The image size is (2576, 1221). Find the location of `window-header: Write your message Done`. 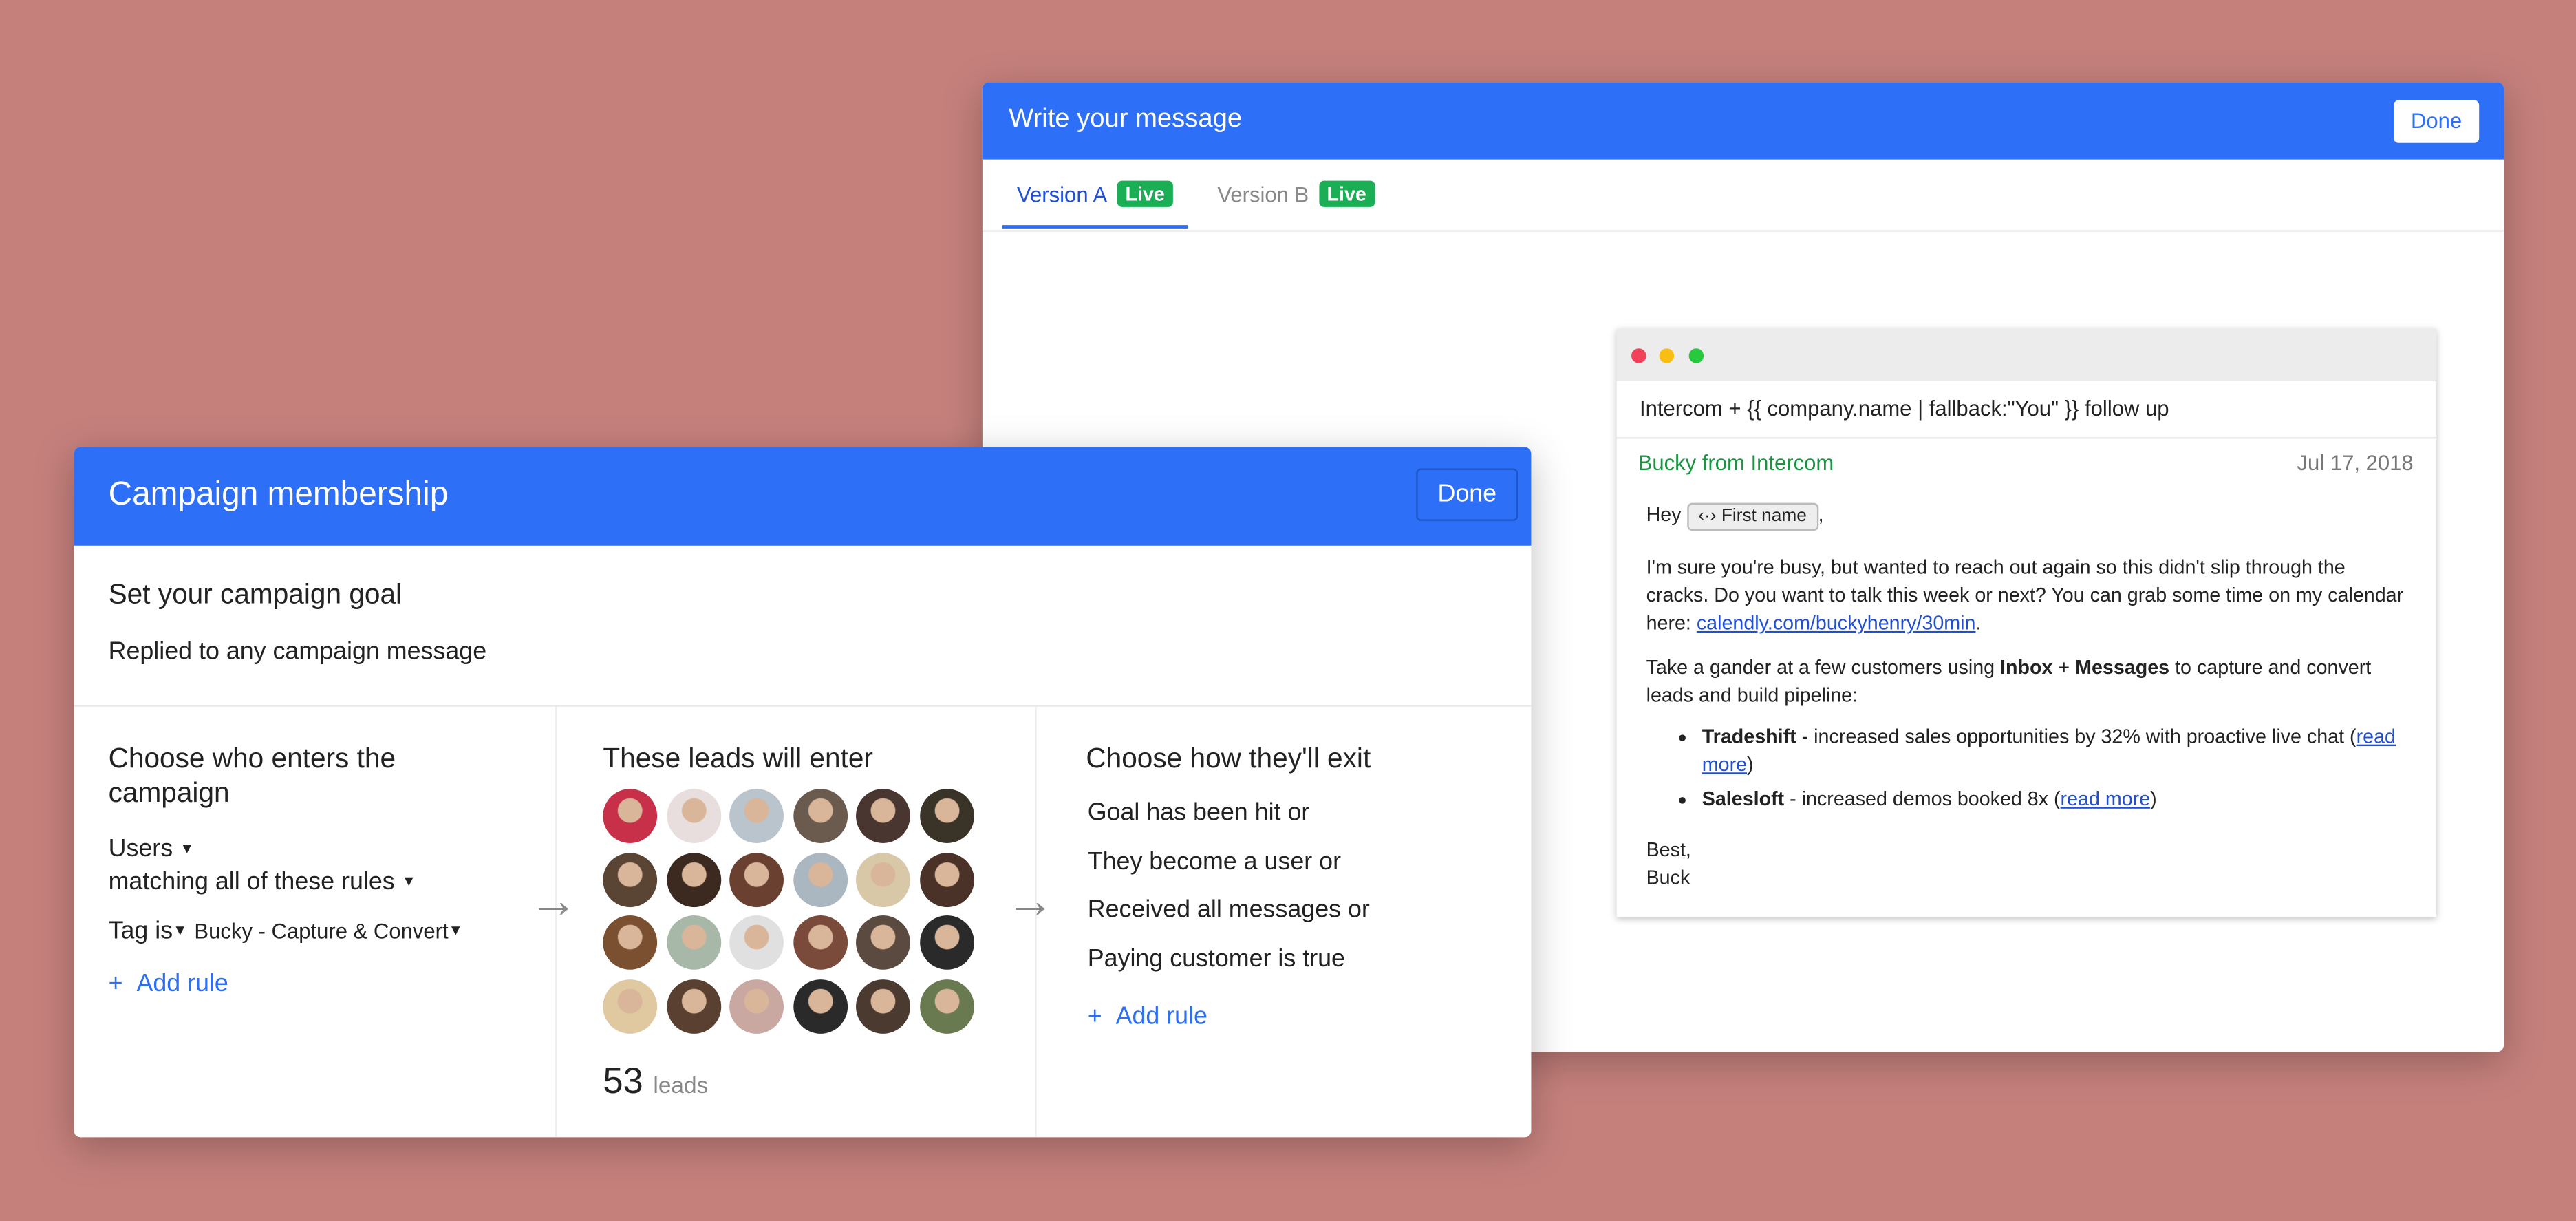

window-header: Write your message Done is located at coordinates (1743, 121).